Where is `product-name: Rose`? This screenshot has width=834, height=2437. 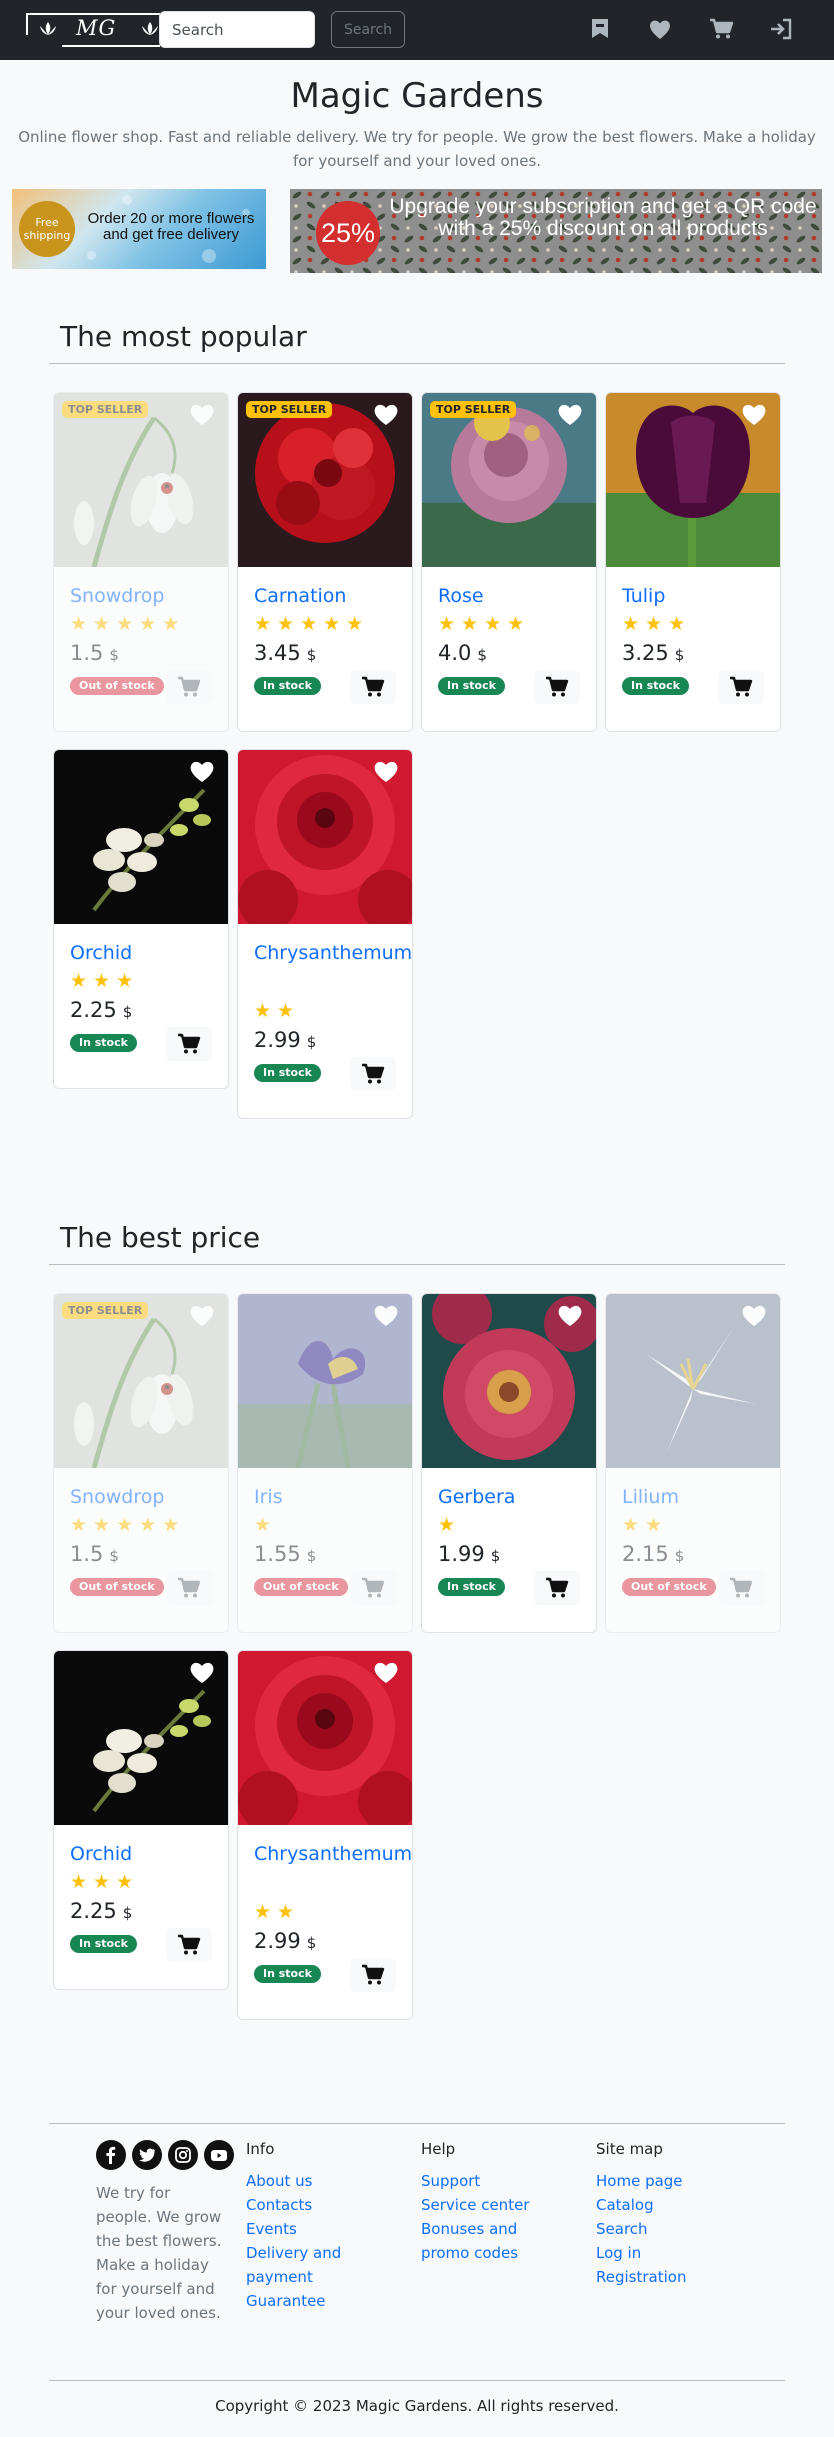
product-name: Rose is located at coordinates (513, 596).